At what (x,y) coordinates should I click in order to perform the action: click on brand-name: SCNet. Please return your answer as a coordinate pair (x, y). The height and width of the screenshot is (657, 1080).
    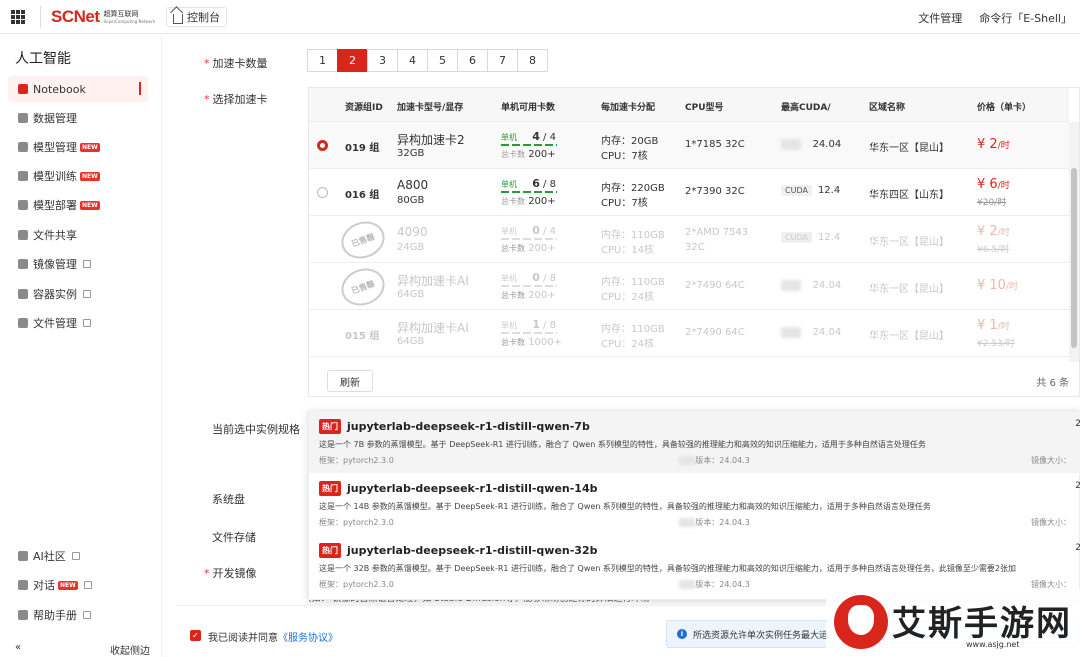
    Looking at the image, I should click on (75, 16).